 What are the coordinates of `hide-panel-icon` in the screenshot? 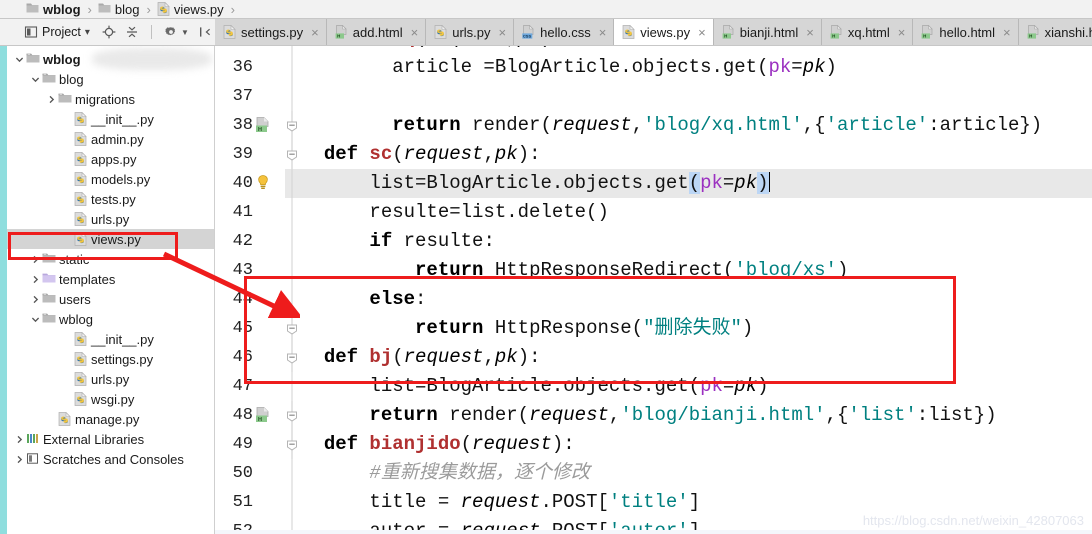 It's located at (205, 32).